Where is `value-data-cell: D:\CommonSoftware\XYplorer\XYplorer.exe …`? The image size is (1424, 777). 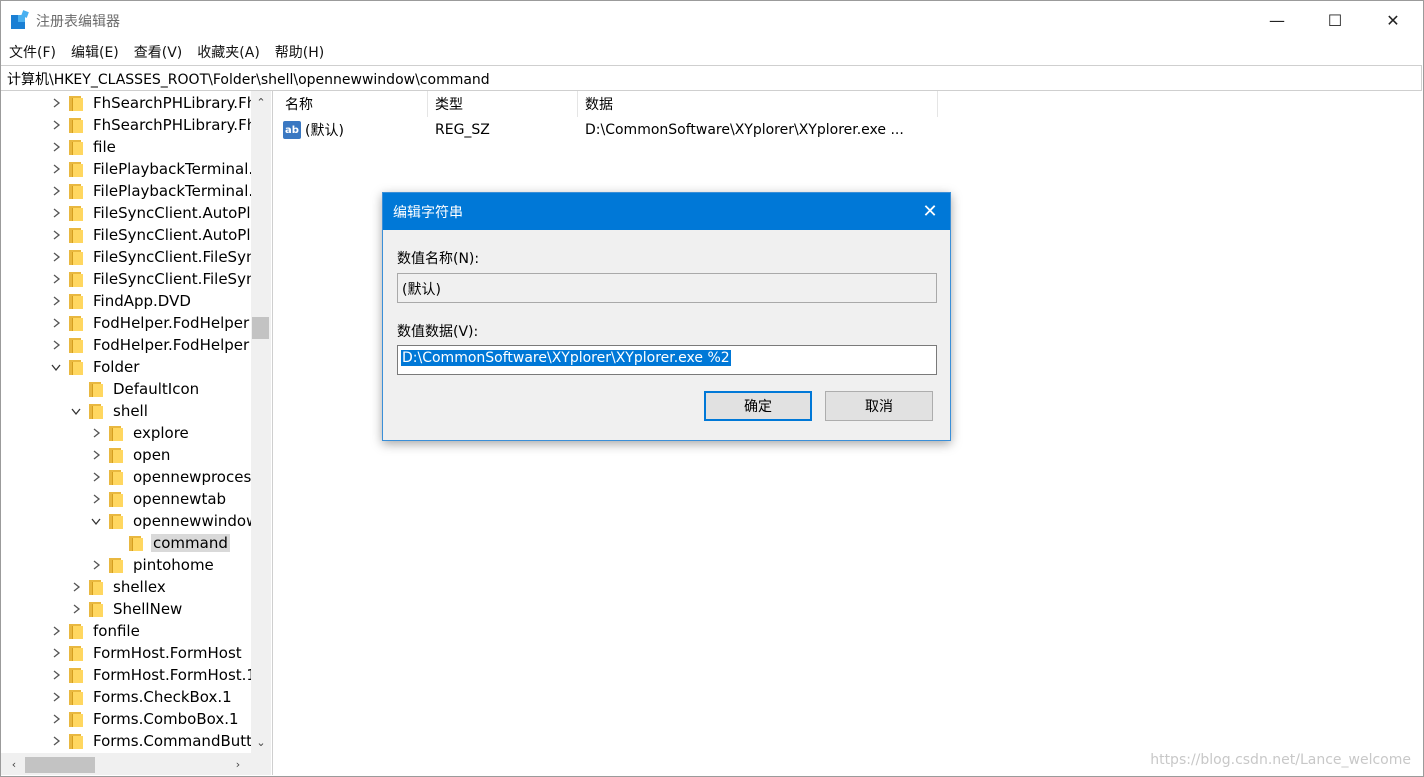
value-data-cell: D:\CommonSoftware\XYplorer\XYplorer.exe … is located at coordinates (744, 130).